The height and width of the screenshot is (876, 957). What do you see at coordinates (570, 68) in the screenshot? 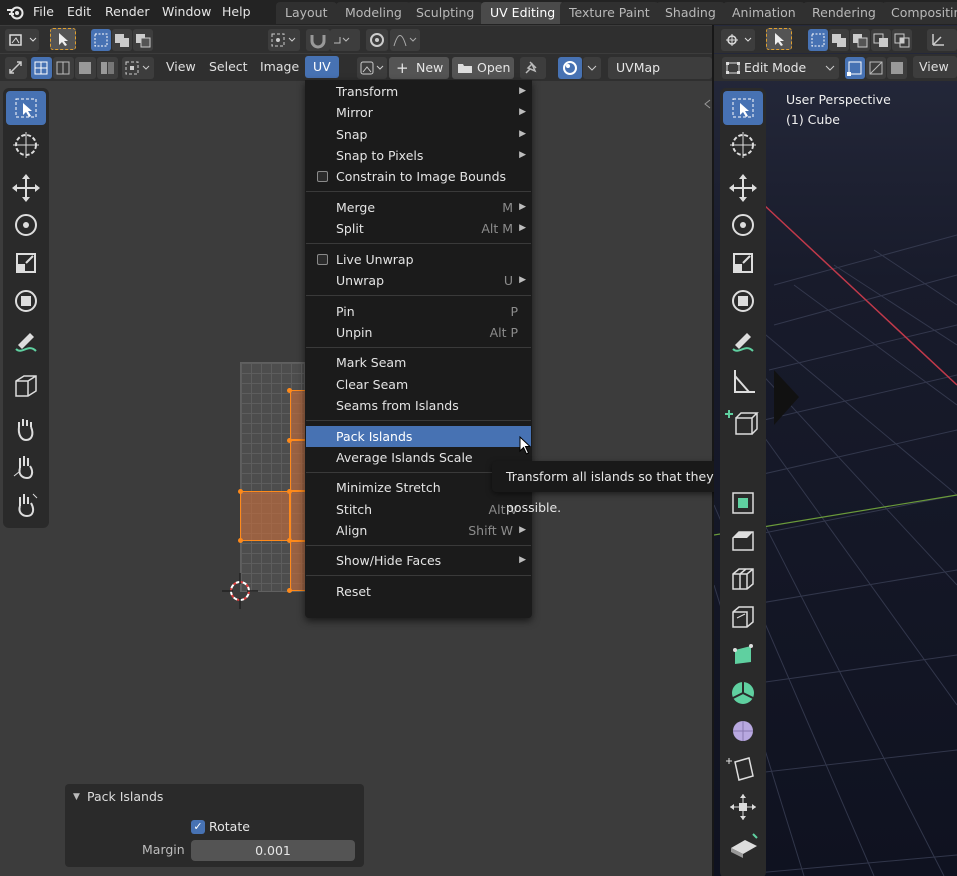
I see `overlays-icon` at bounding box center [570, 68].